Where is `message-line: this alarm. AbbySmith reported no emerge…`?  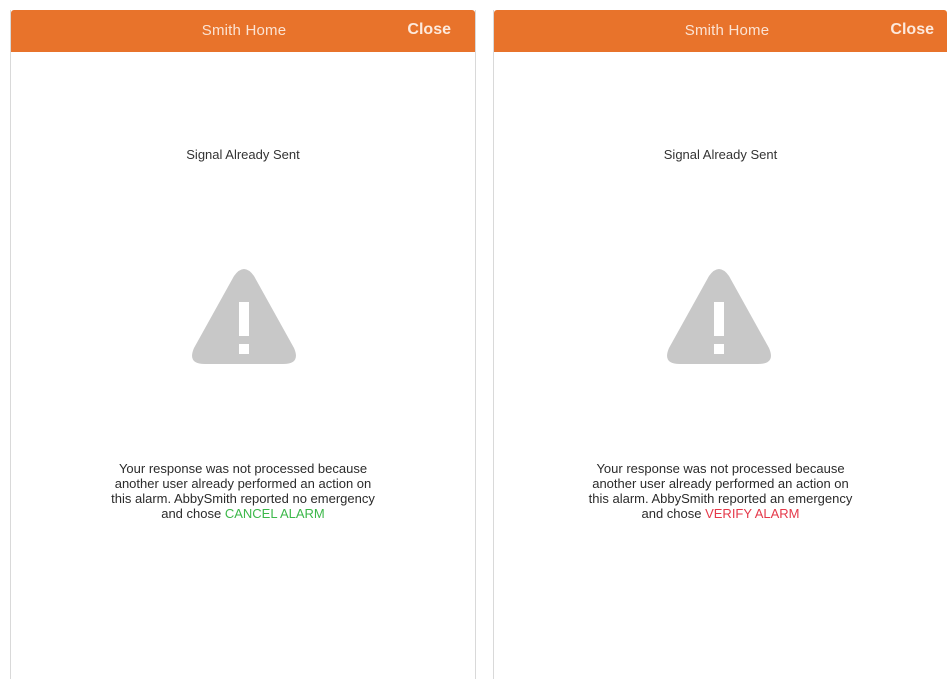 message-line: this alarm. AbbySmith reported no emerge… is located at coordinates (243, 498).